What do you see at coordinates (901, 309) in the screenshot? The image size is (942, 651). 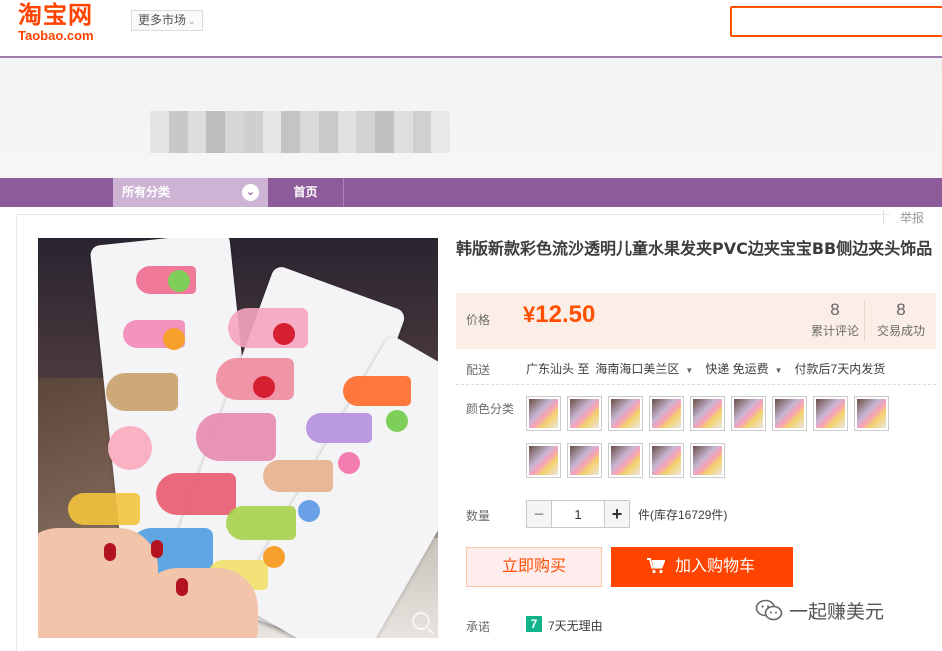 I see `sales-count: 8` at bounding box center [901, 309].